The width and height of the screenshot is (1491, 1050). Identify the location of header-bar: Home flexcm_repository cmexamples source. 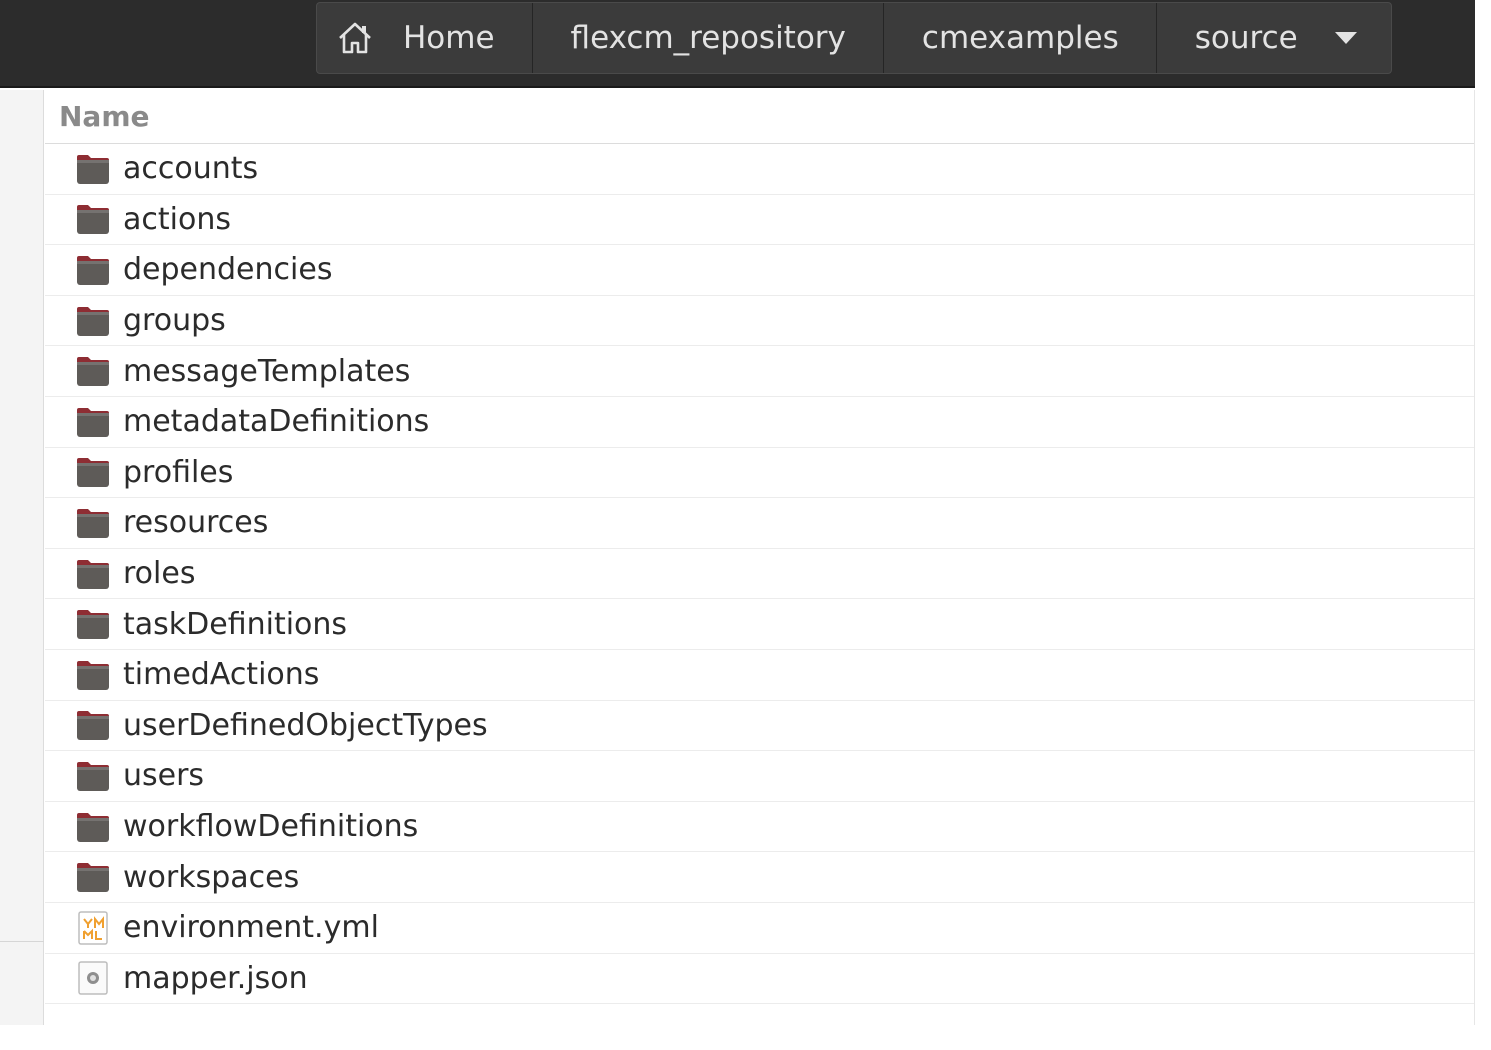
(737, 44).